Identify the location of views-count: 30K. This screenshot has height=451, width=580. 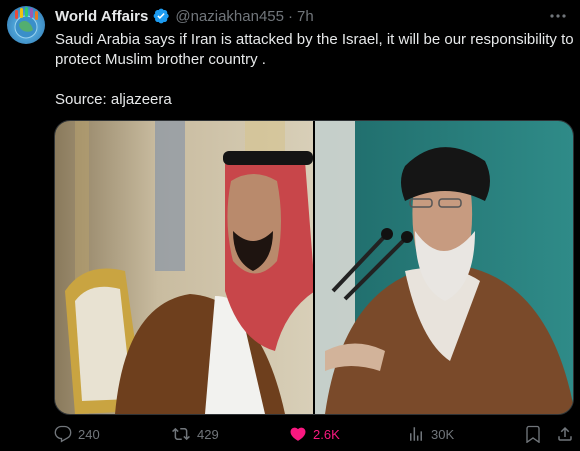
(443, 434).